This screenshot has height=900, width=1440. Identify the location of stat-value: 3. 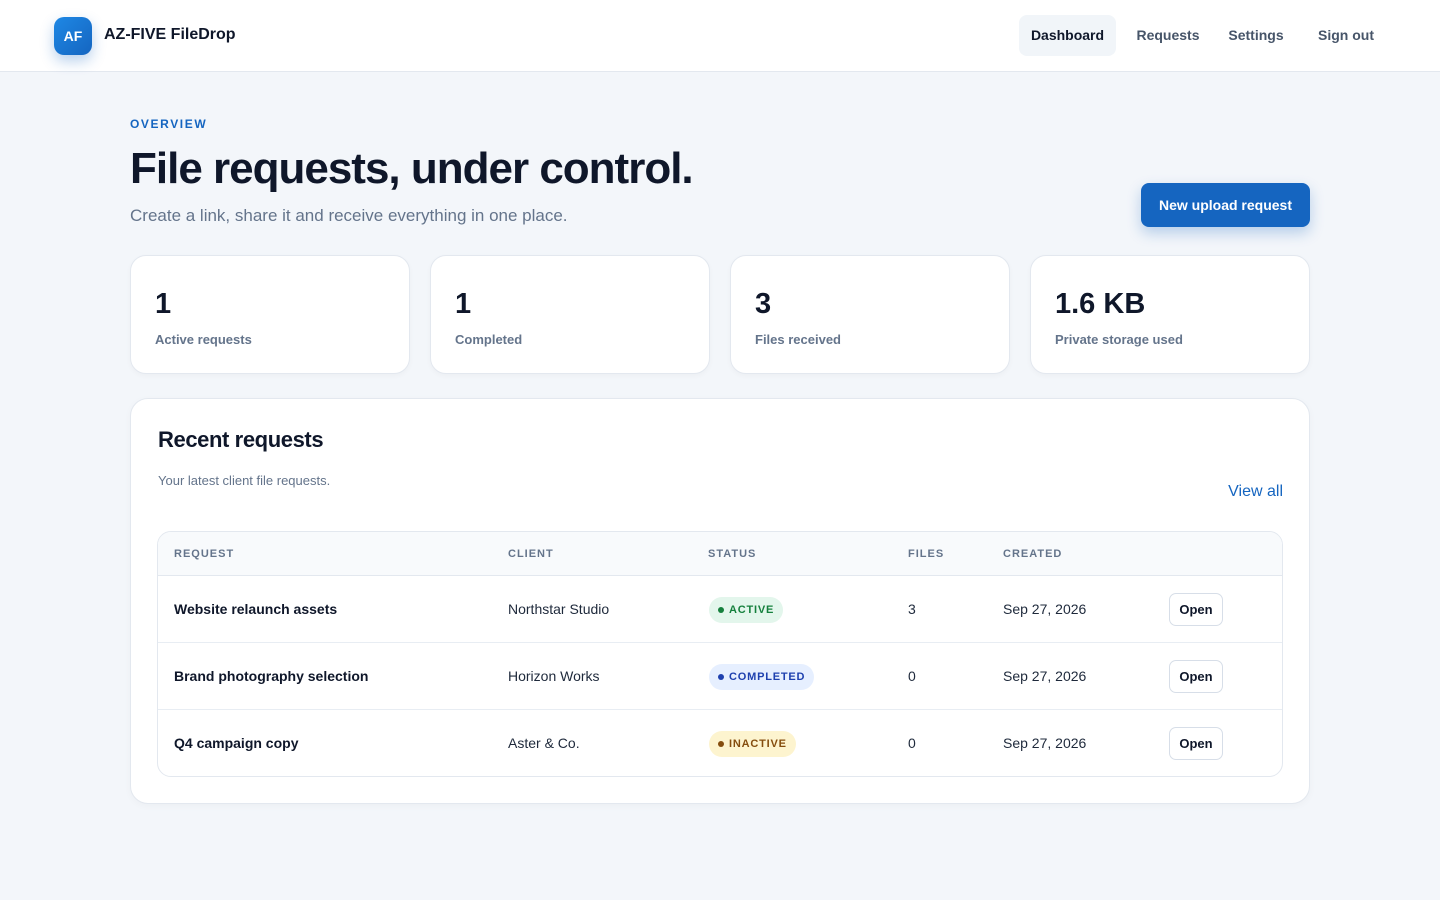
(763, 304).